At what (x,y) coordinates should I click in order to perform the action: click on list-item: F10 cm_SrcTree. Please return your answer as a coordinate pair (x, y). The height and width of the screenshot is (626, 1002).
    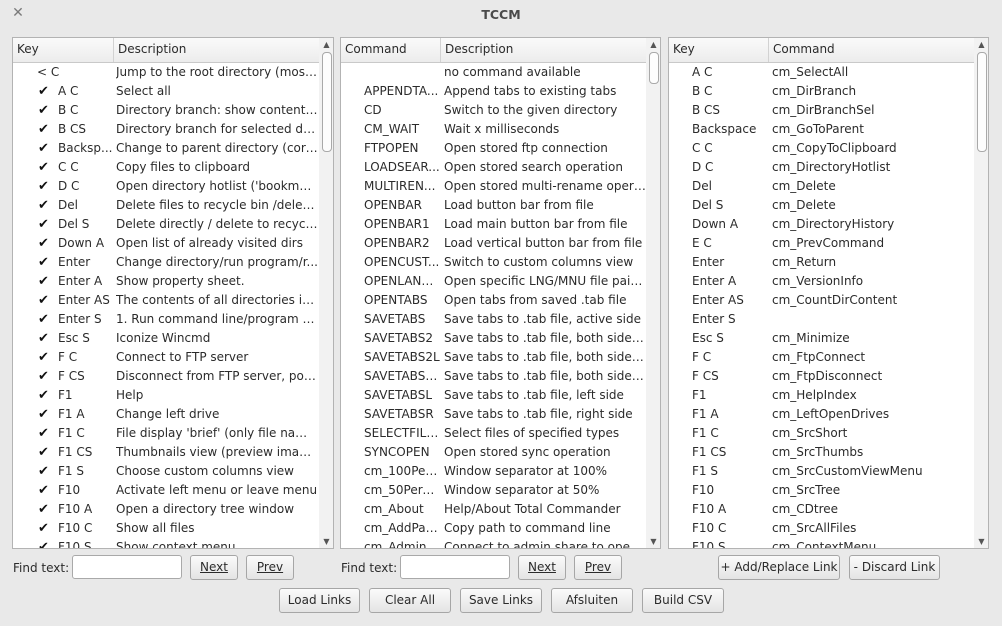
    Looking at the image, I should click on (822, 490).